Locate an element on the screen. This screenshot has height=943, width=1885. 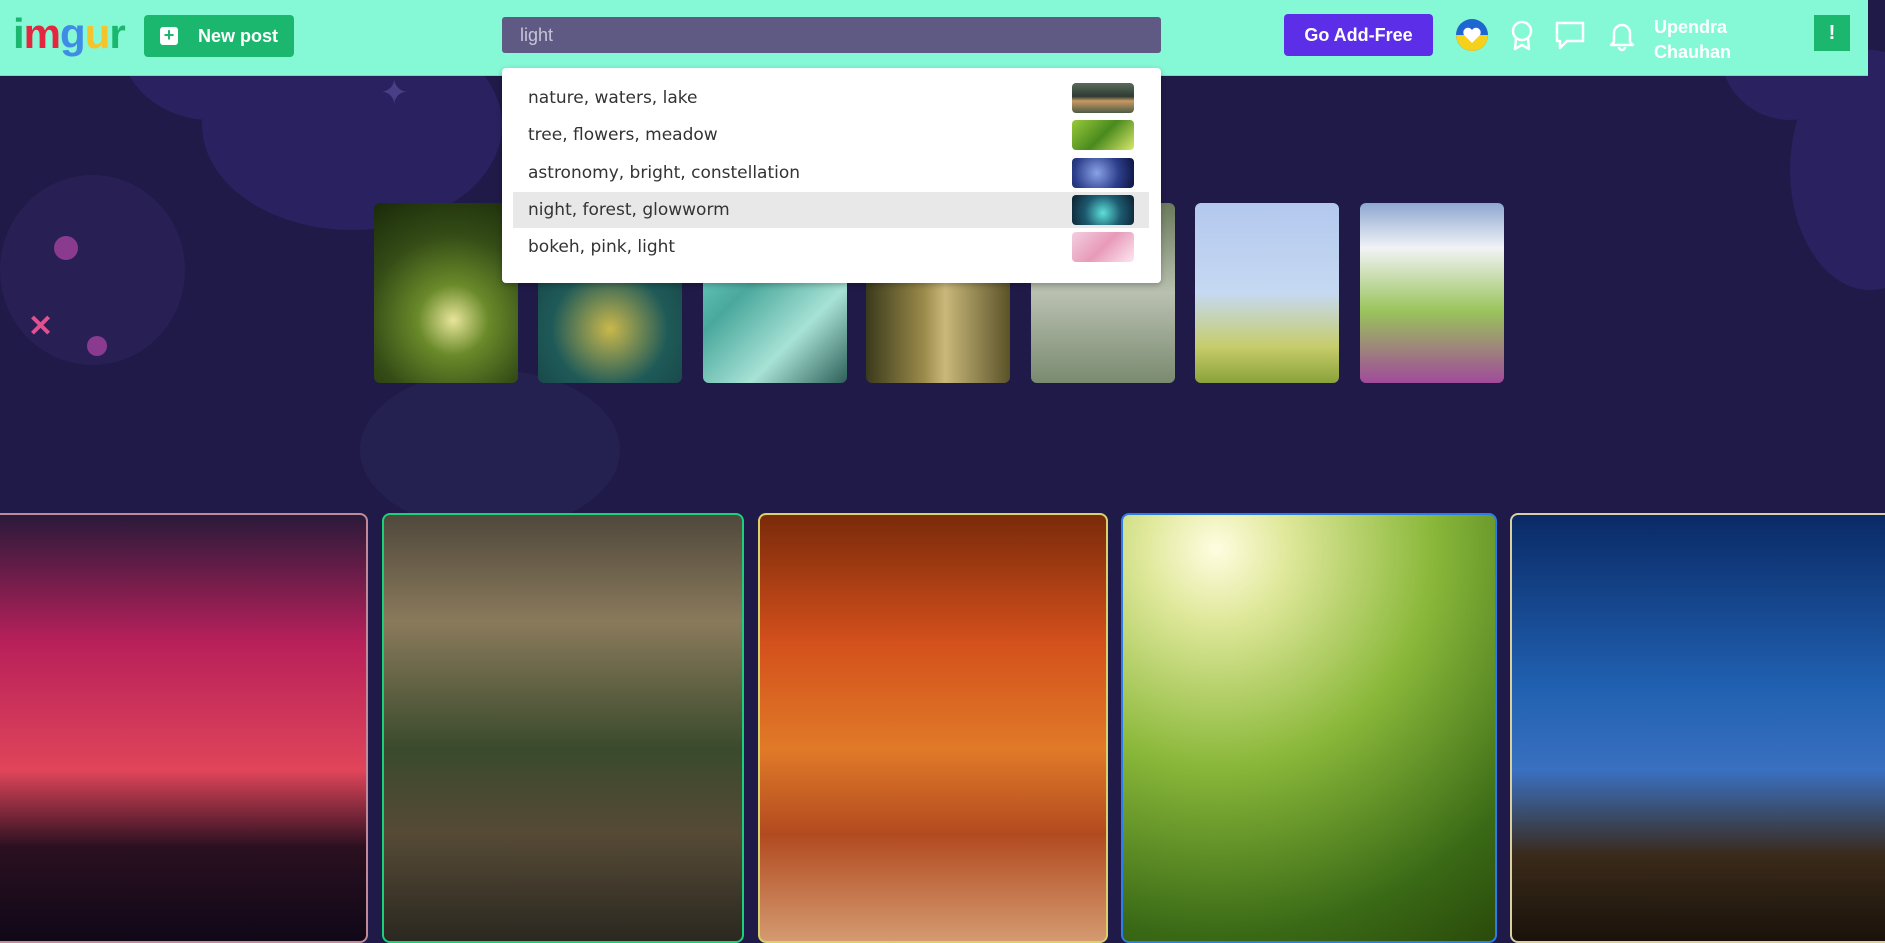
user-first-name: Upendra is located at coordinates (1691, 27).